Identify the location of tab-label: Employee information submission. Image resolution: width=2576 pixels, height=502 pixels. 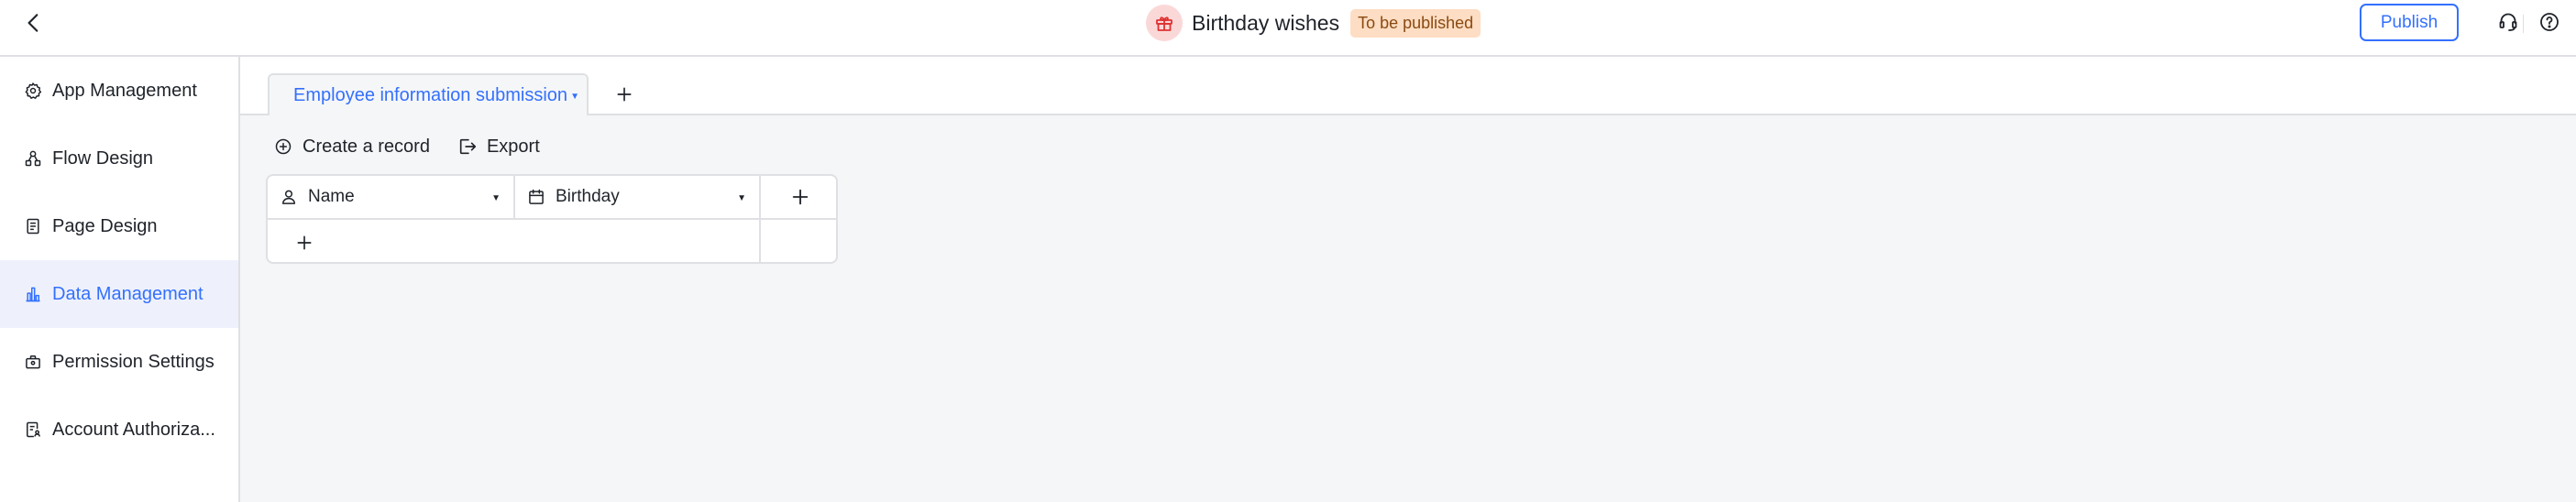
(431, 94).